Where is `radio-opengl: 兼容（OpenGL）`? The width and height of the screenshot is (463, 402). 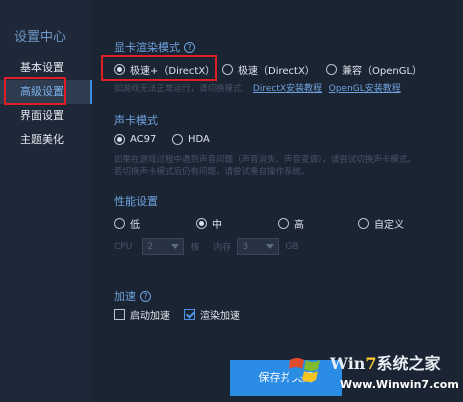 radio-opengl: 兼容（OpenGL） is located at coordinates (374, 69).